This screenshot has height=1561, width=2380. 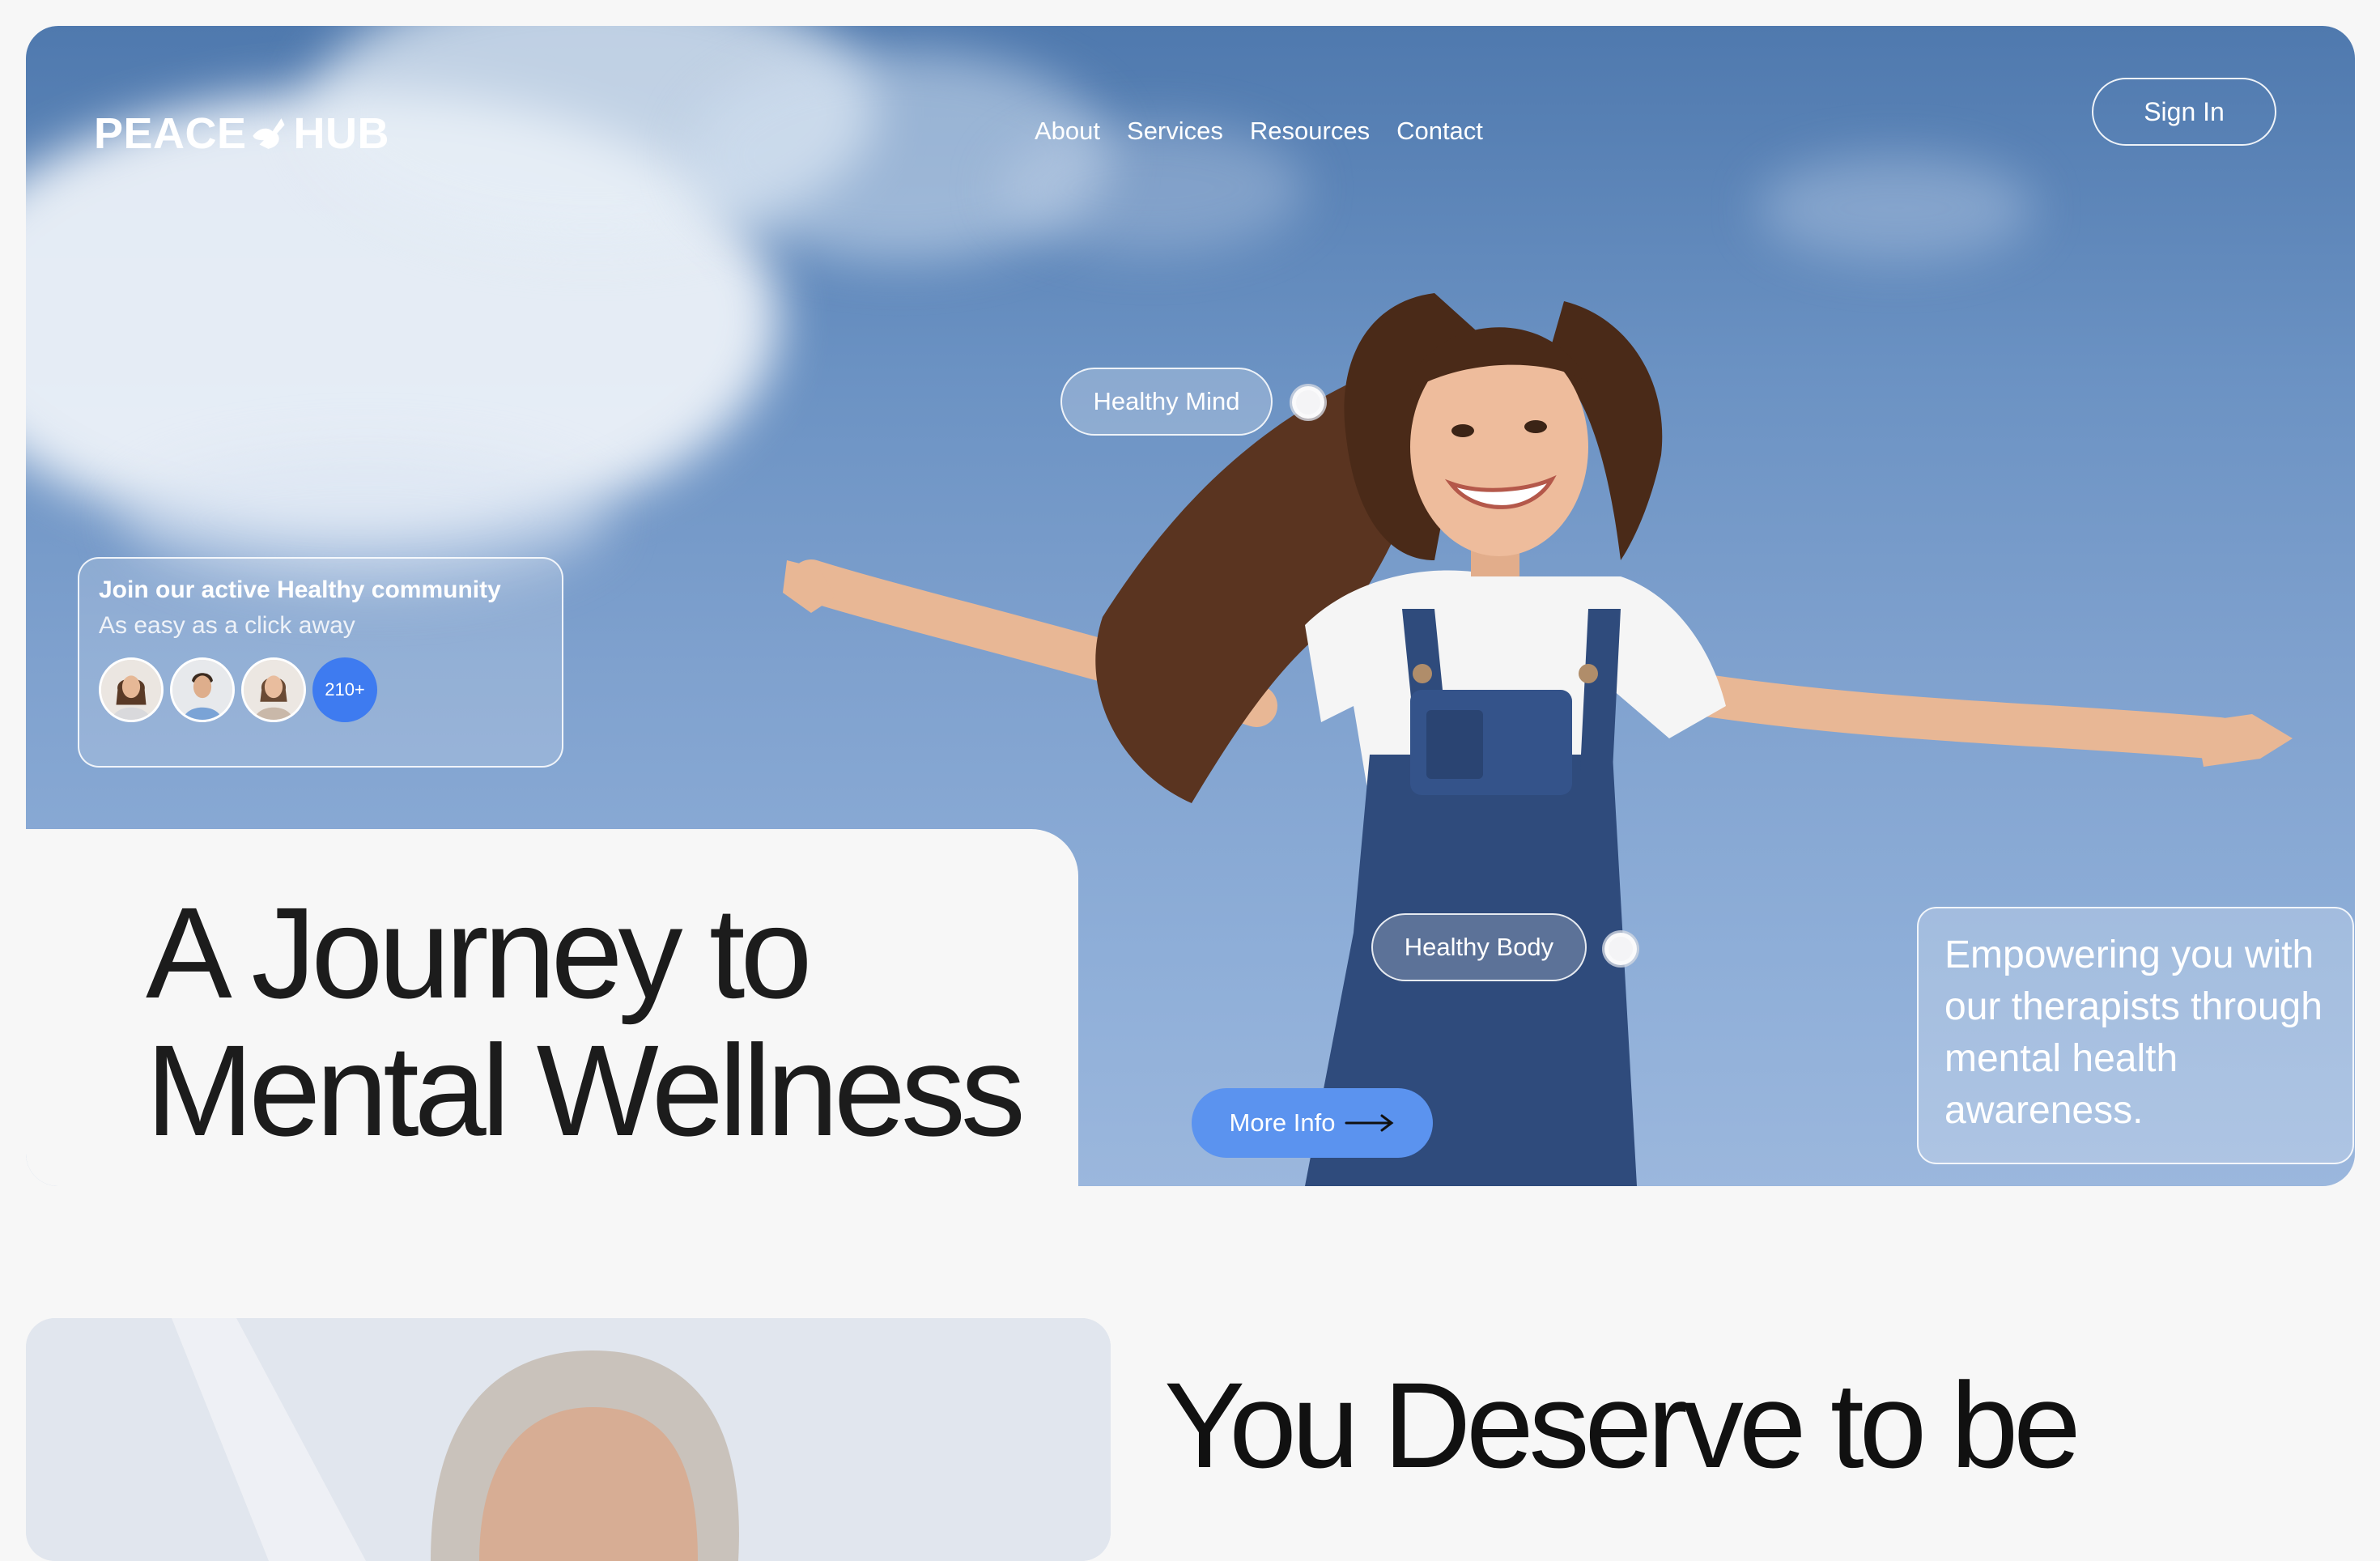 I want to click on nav-services: Services, so click(x=1175, y=132).